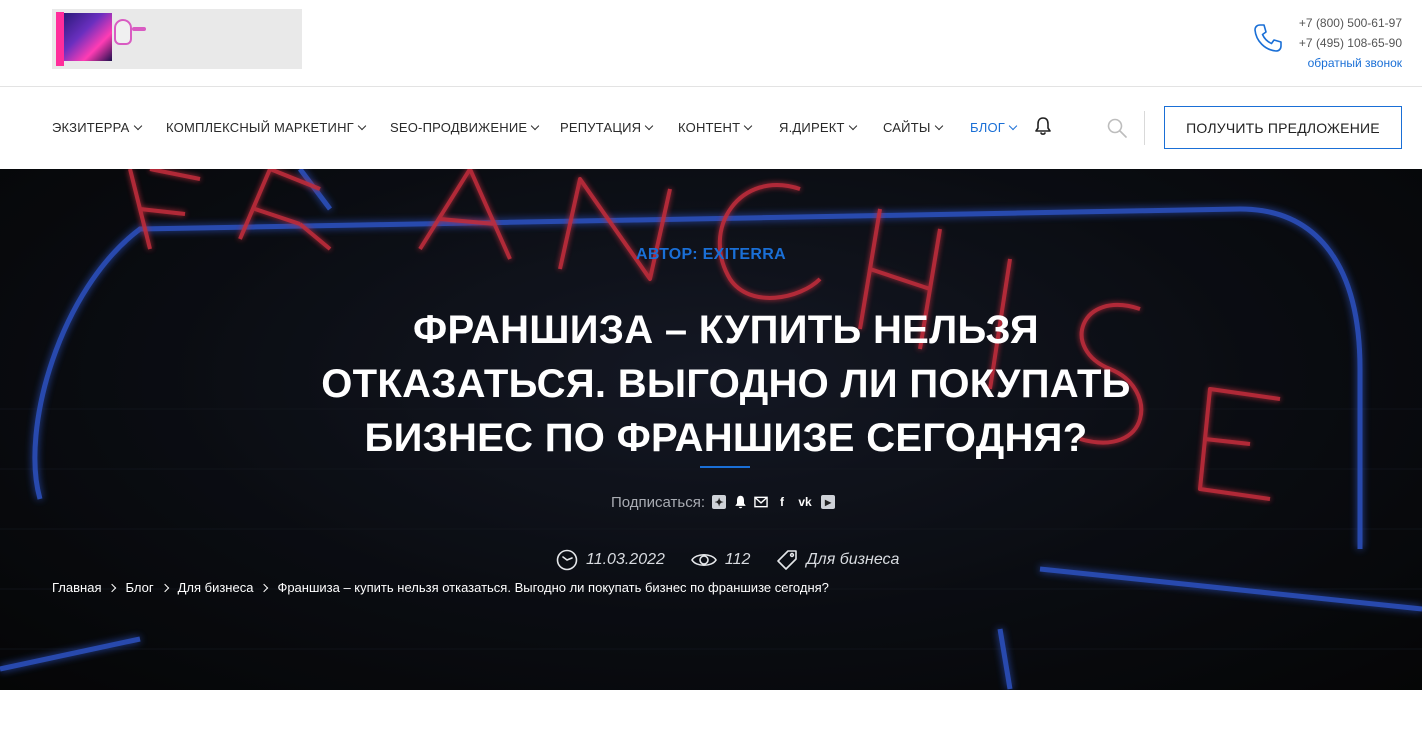 Image resolution: width=1422 pixels, height=743 pixels. I want to click on breadcrumb-home: Главная, so click(76, 587).